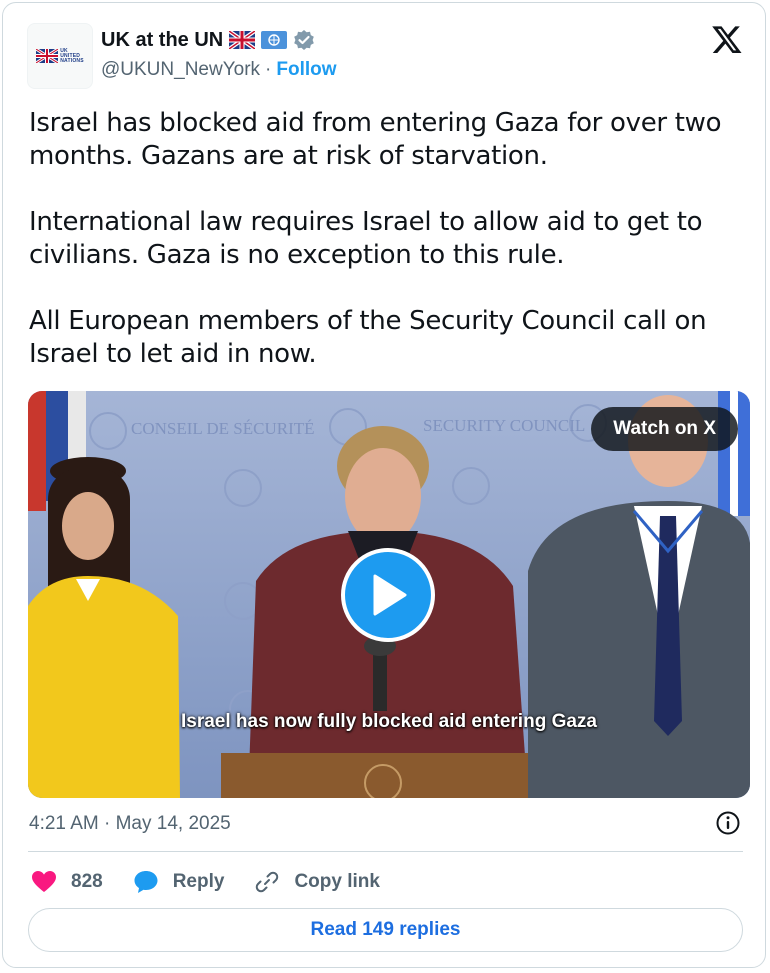 Image resolution: width=770 pixels, height=973 pixels. I want to click on handle: @UKUN_NewYork, so click(180, 70).